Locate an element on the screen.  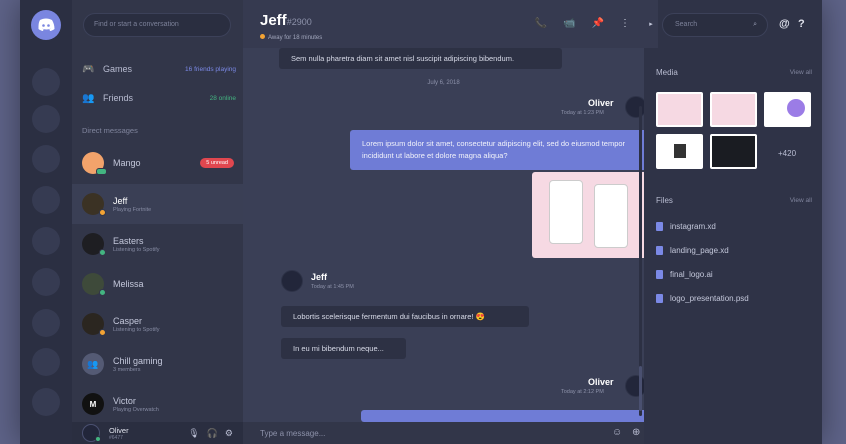
search-placeholder: Search is located at coordinates (686, 24).